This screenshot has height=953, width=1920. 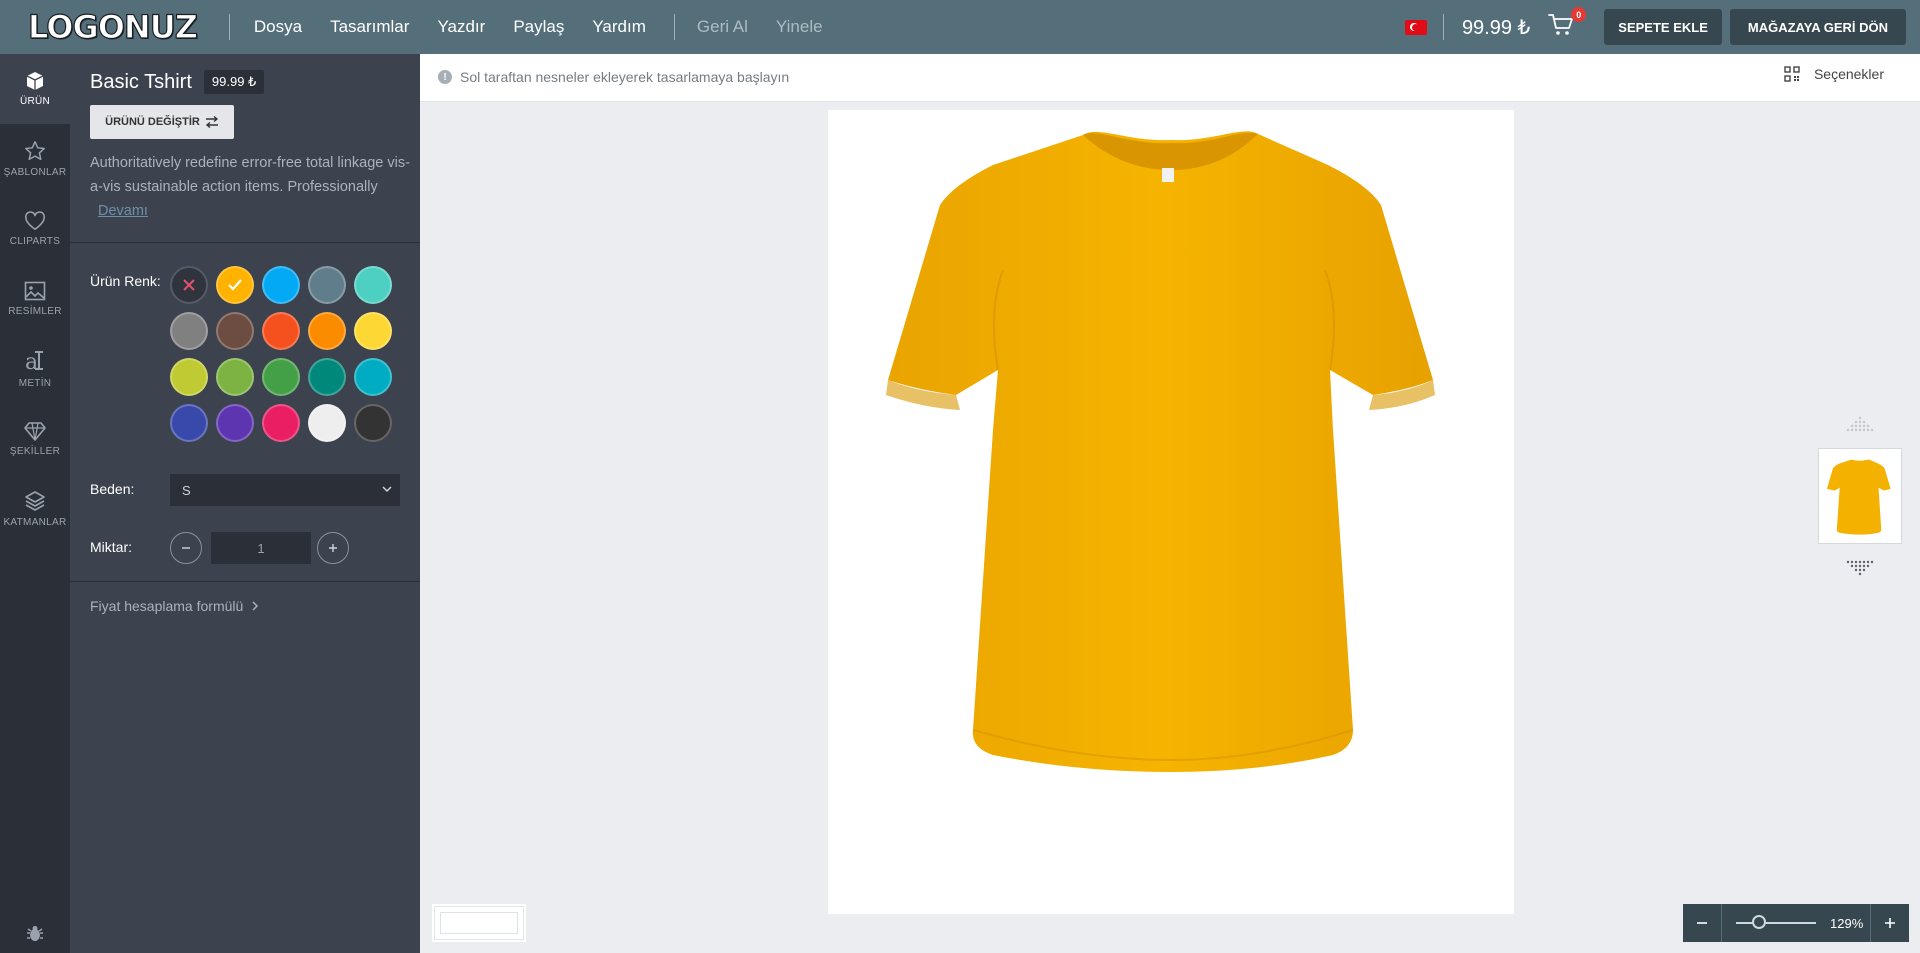 I want to click on undo-button: Geri Al, so click(x=722, y=27).